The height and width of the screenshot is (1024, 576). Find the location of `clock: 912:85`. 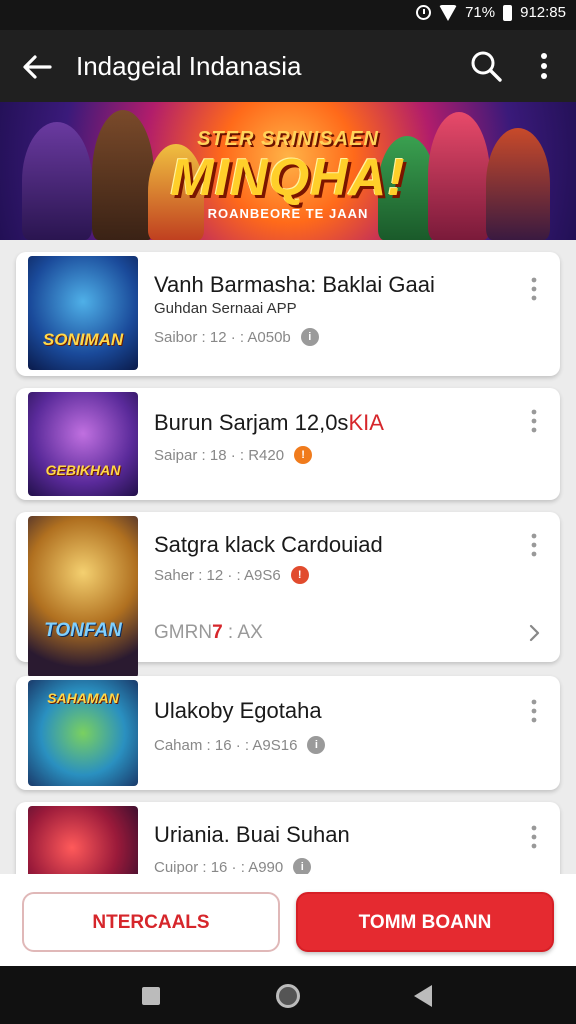

clock: 912:85 is located at coordinates (543, 12).